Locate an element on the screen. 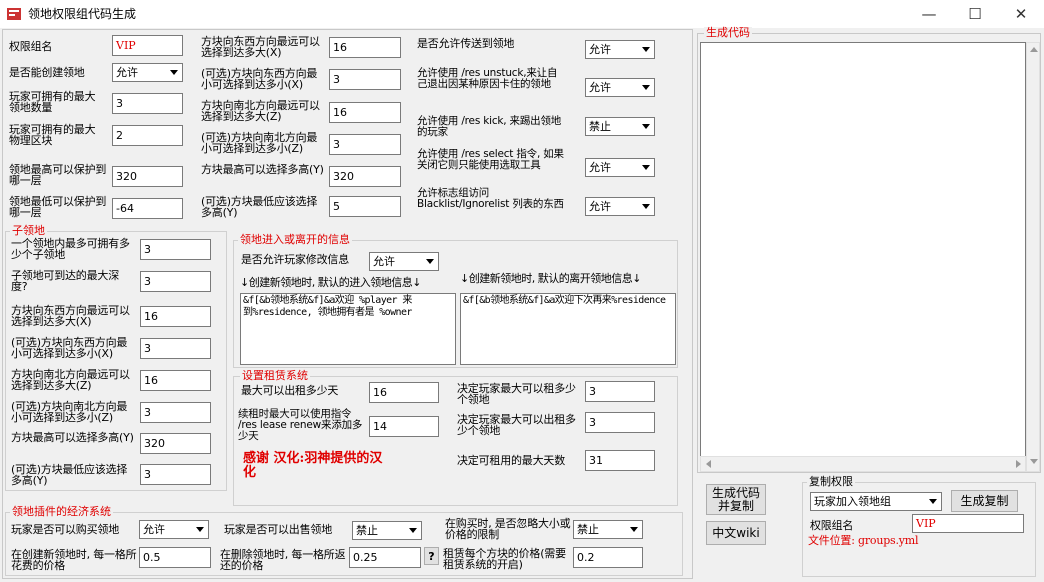  rent-max-rent-label: 决定玩家最大可以租多少个领地 is located at coordinates (516, 394).